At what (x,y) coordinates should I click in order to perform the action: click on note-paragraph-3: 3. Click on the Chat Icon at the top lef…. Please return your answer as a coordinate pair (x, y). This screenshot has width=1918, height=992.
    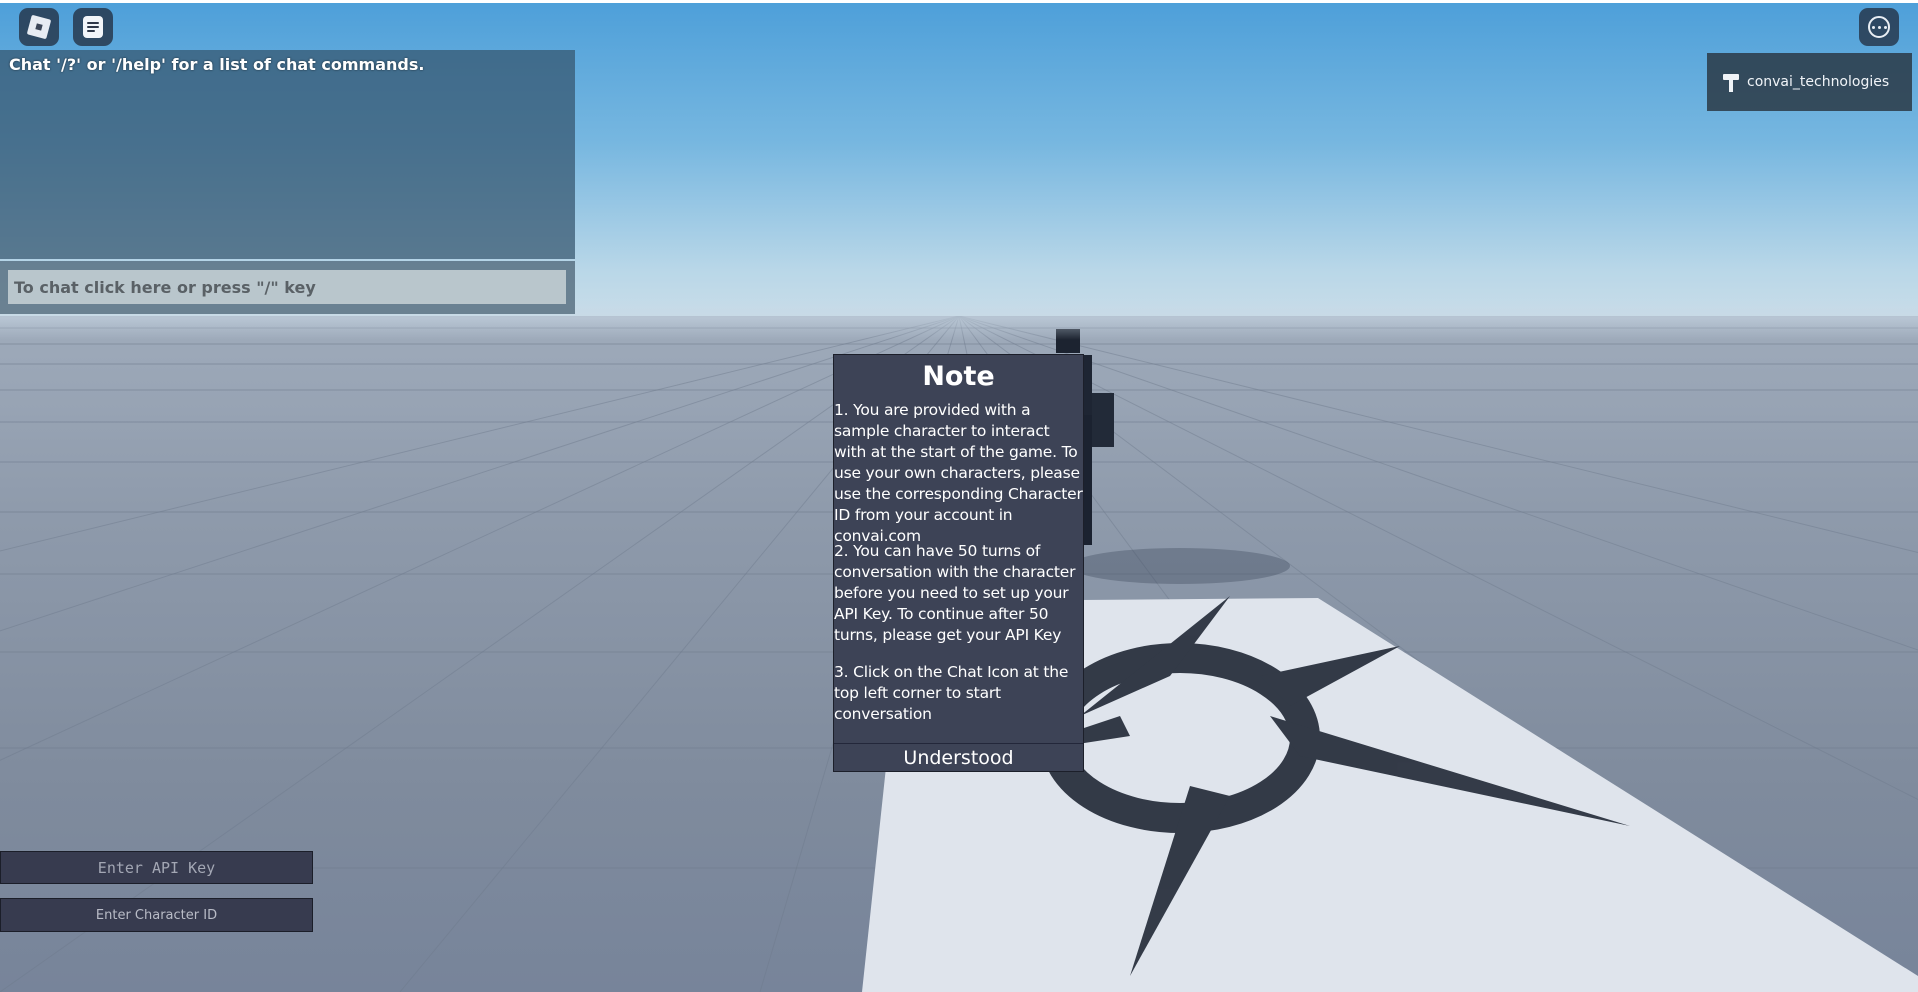
    Looking at the image, I should click on (951, 693).